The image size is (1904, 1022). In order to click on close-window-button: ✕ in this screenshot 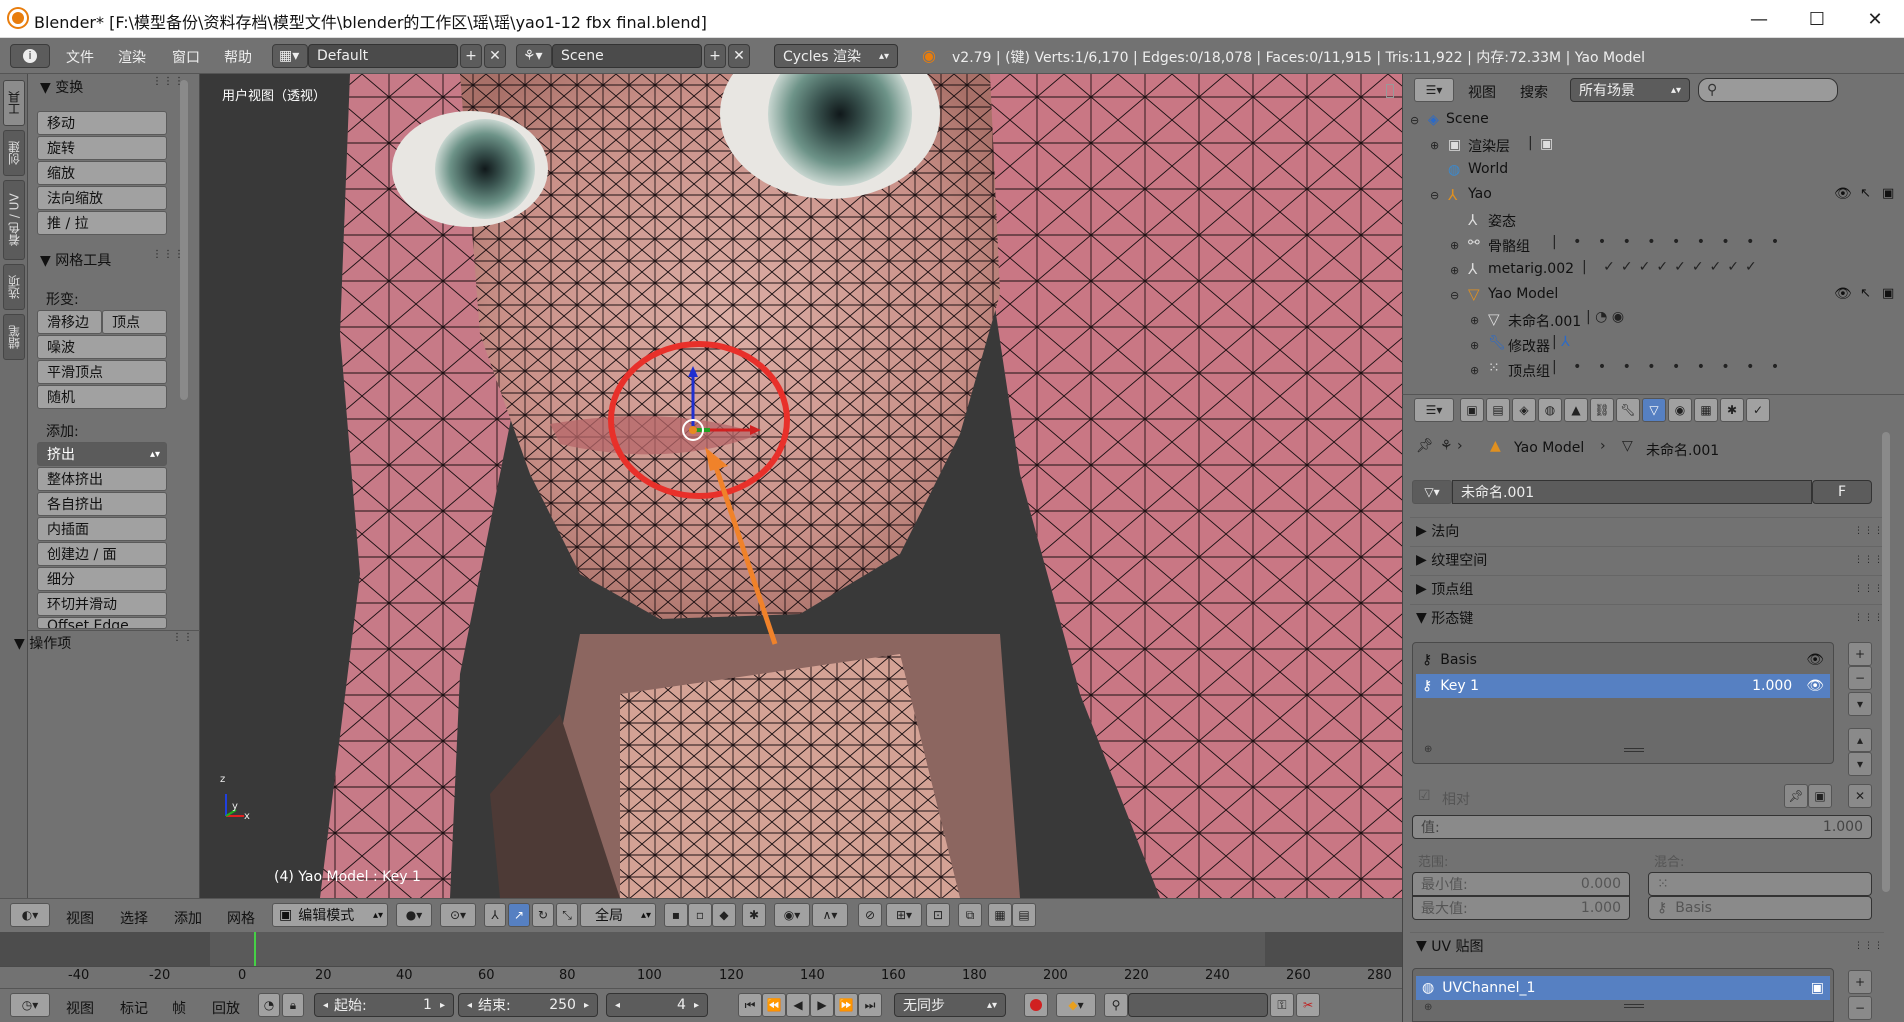, I will do `click(1875, 19)`.